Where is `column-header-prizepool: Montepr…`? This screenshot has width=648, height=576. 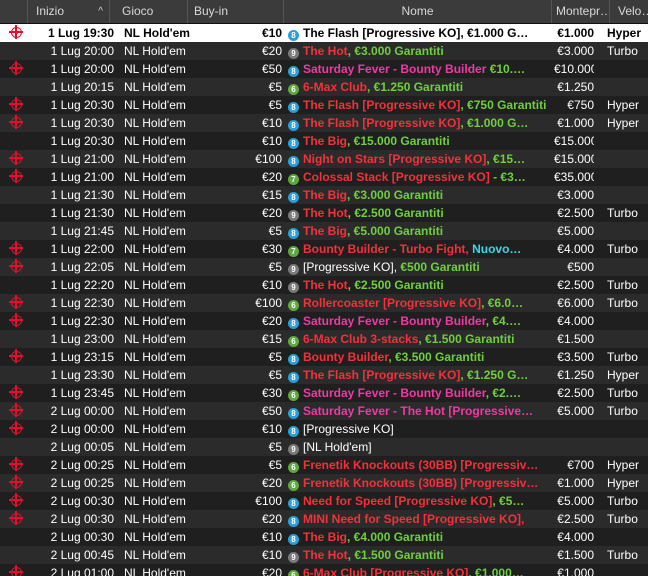 column-header-prizepool: Montepr… is located at coordinates (581, 11).